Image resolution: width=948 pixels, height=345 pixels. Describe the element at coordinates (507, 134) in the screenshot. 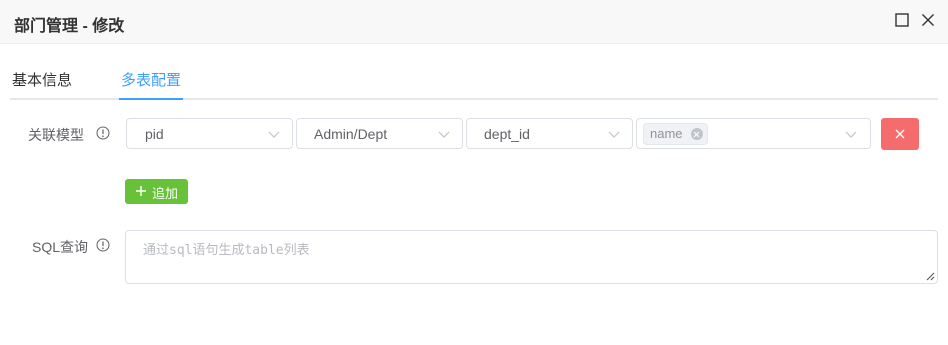

I see `select-value: dept_id` at that location.